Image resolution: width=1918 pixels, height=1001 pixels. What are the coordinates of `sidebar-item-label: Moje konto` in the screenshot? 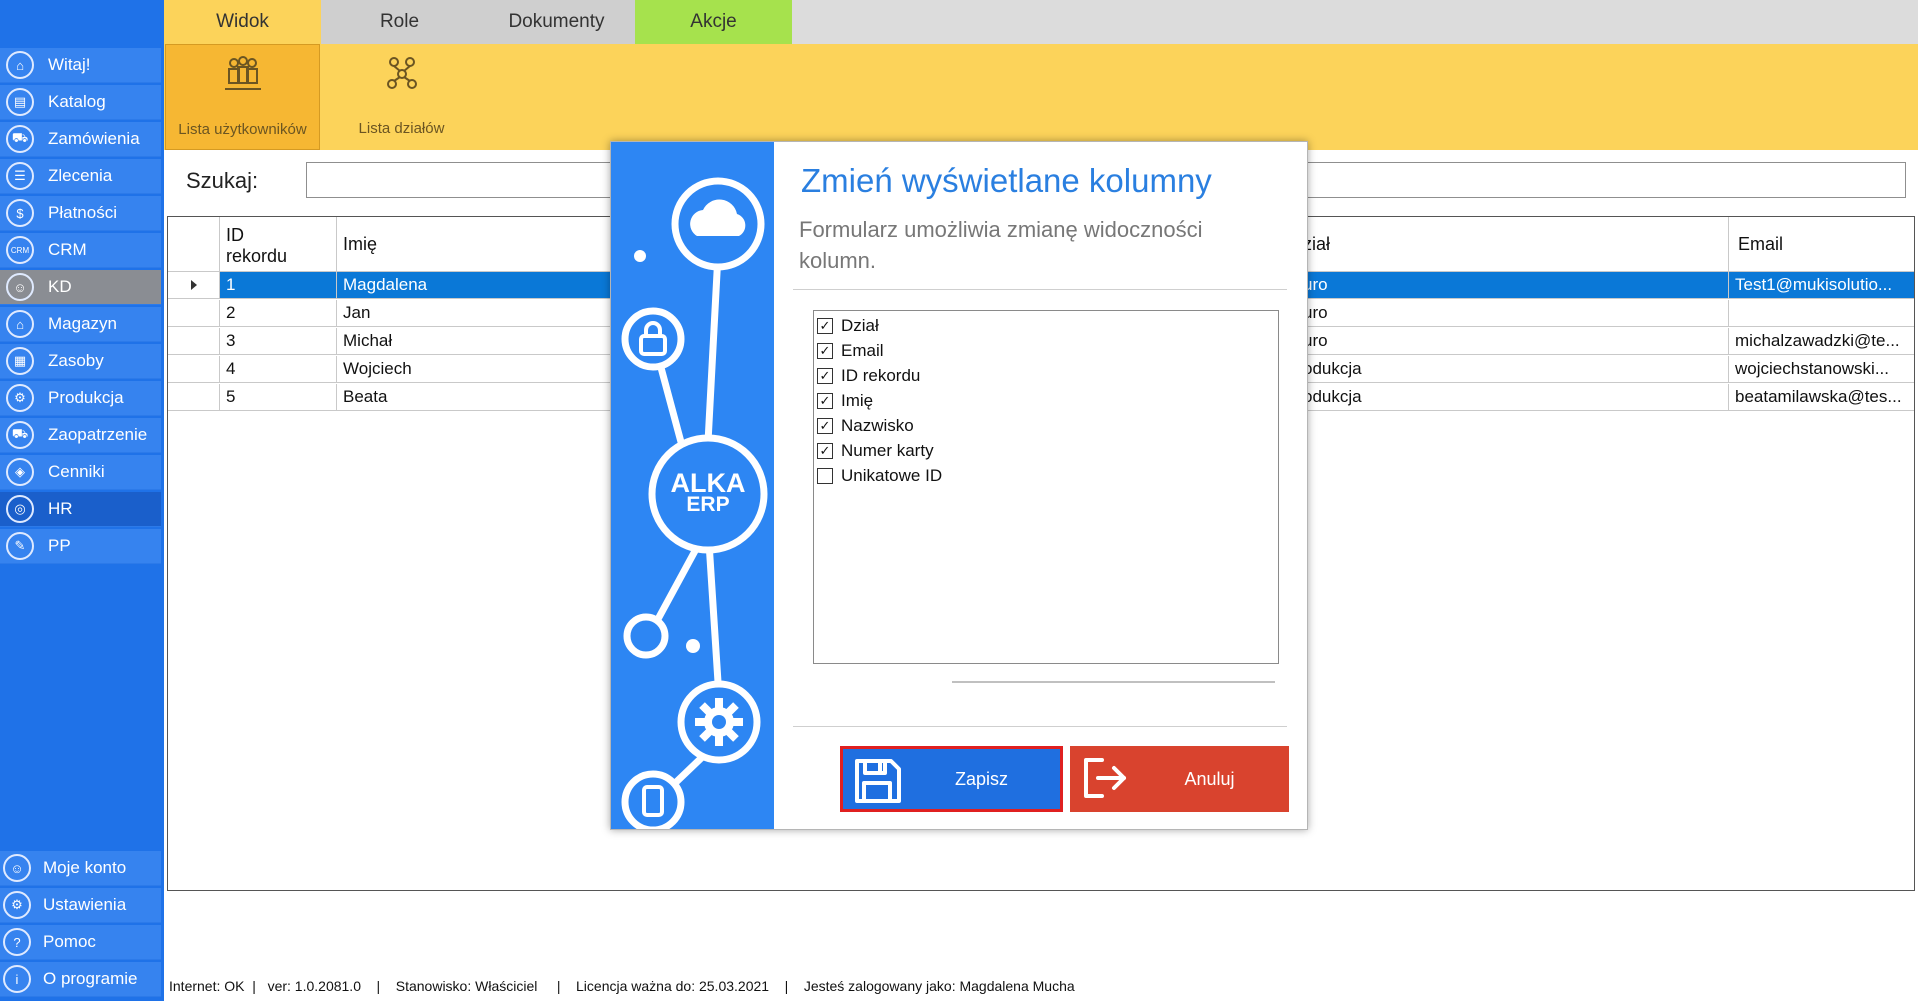 It's located at (85, 867).